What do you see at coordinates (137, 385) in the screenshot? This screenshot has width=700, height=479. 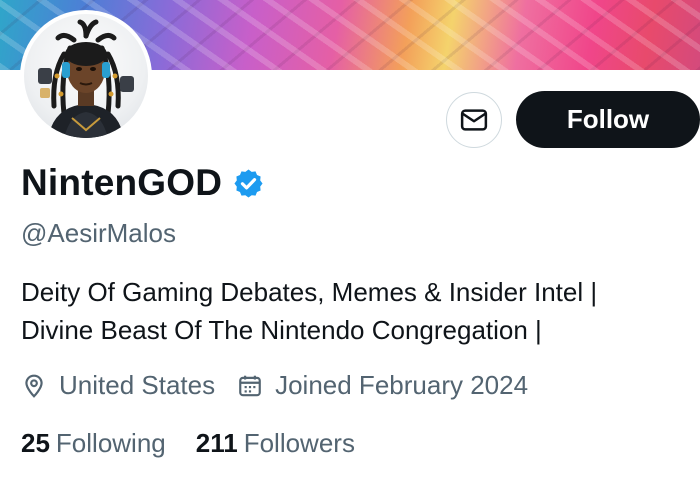 I see `location-text: United States` at bounding box center [137, 385].